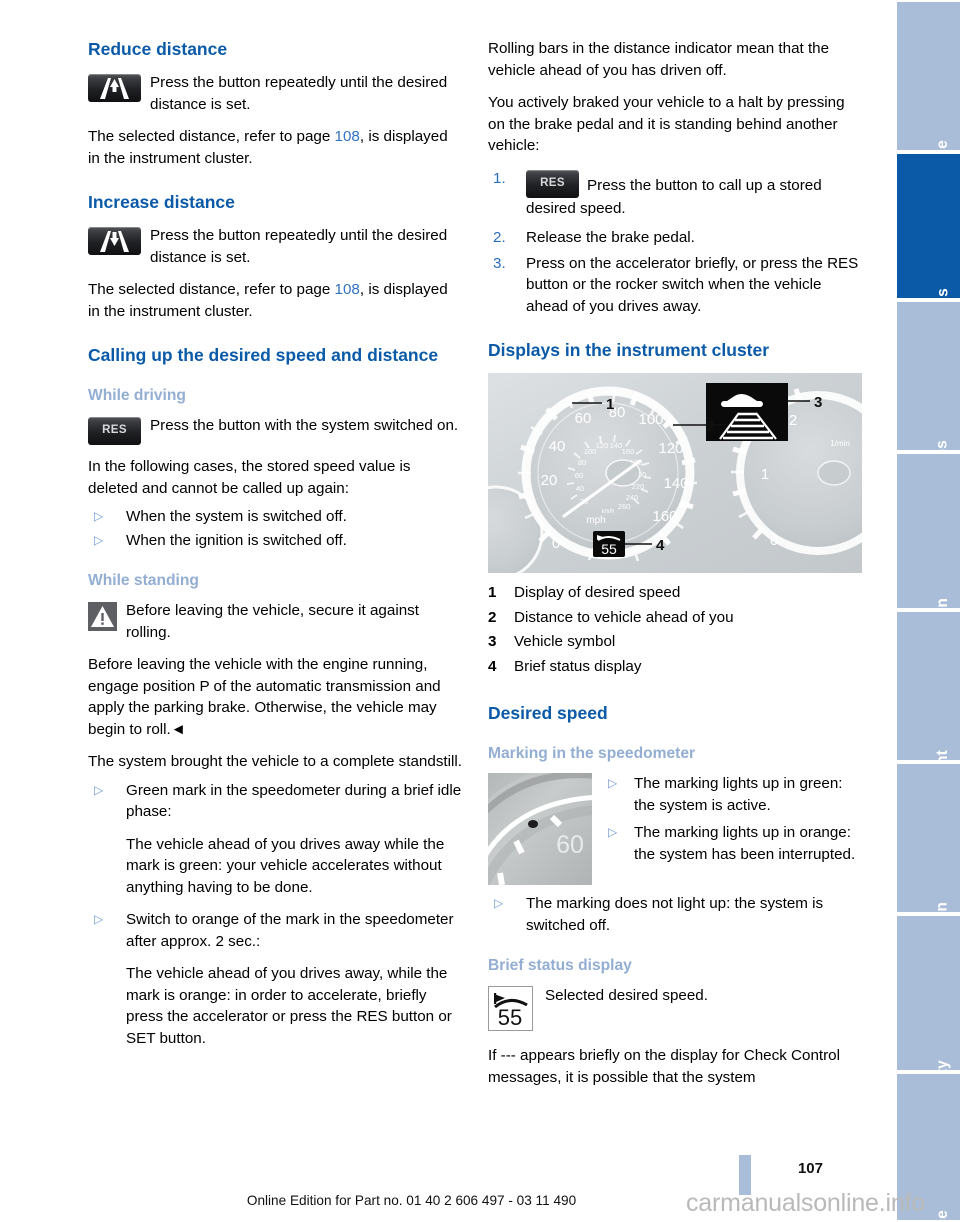 The width and height of the screenshot is (960, 1222). I want to click on legend-number: 3, so click(492, 641).